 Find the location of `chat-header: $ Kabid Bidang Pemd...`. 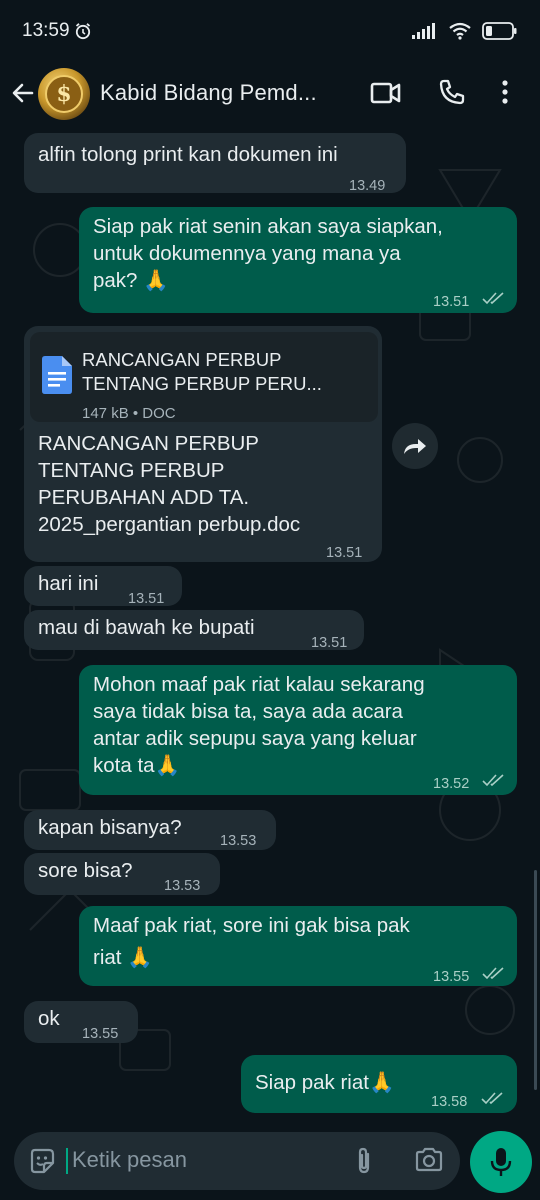

chat-header: $ Kabid Bidang Pemd... is located at coordinates (270, 96).